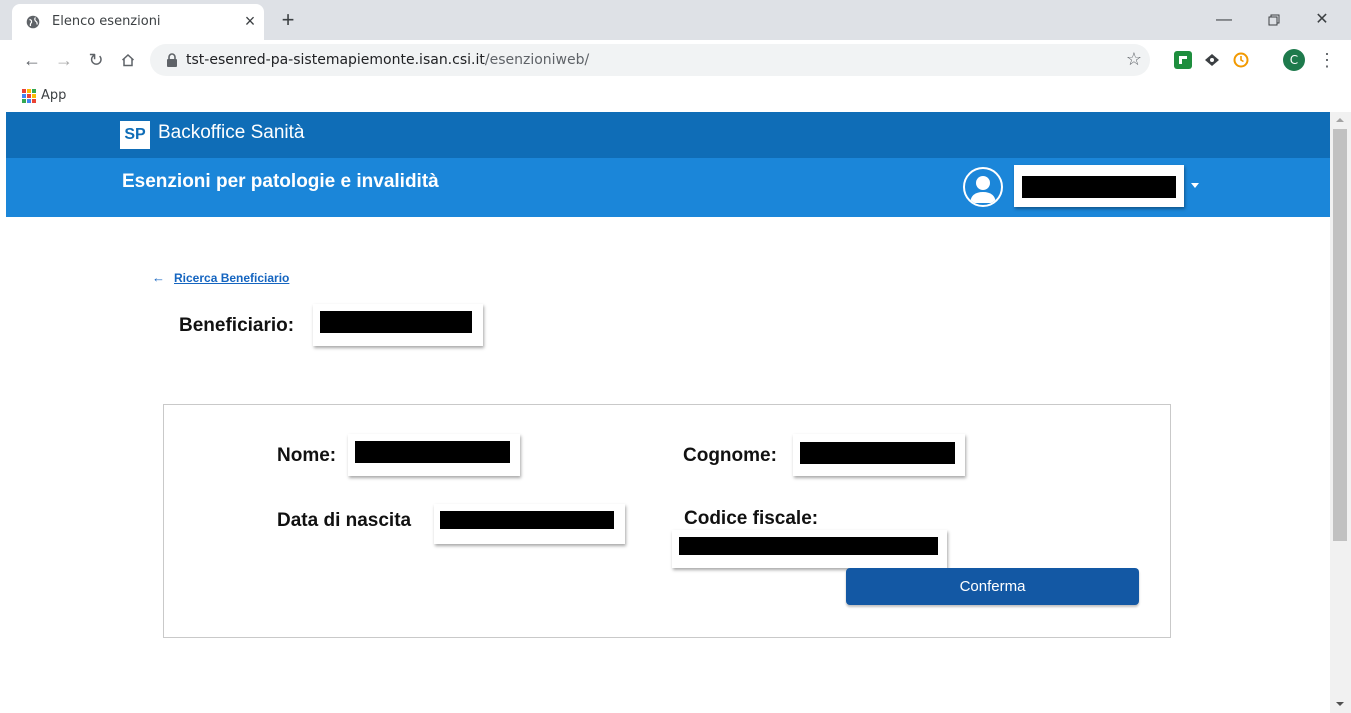  I want to click on close-icon: ×, so click(250, 21).